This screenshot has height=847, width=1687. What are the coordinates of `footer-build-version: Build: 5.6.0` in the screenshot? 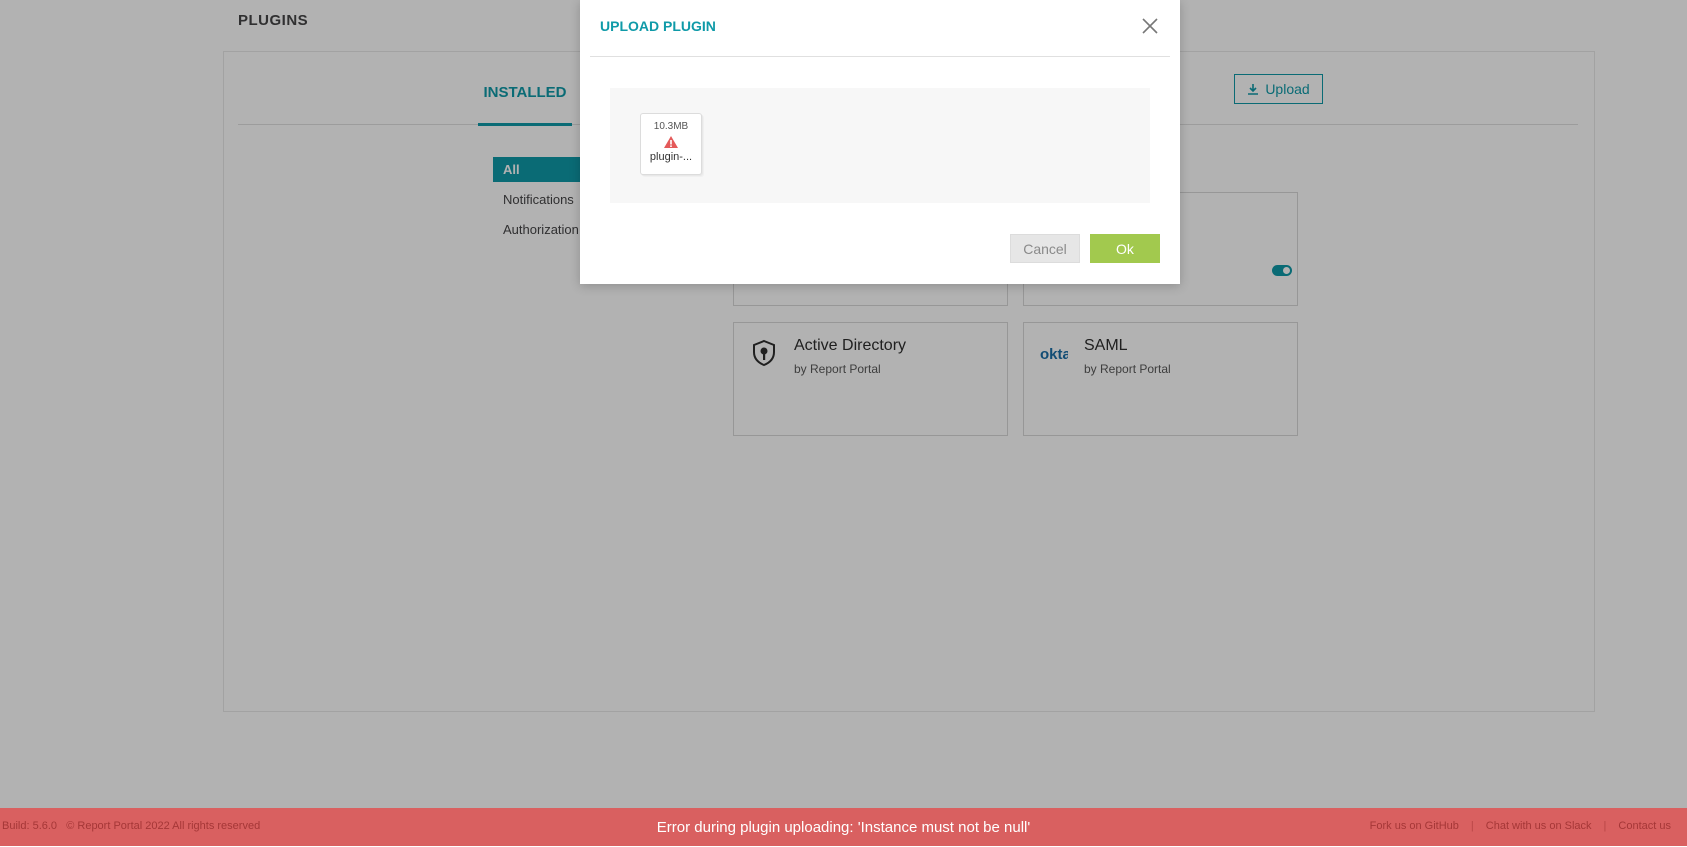 It's located at (30, 826).